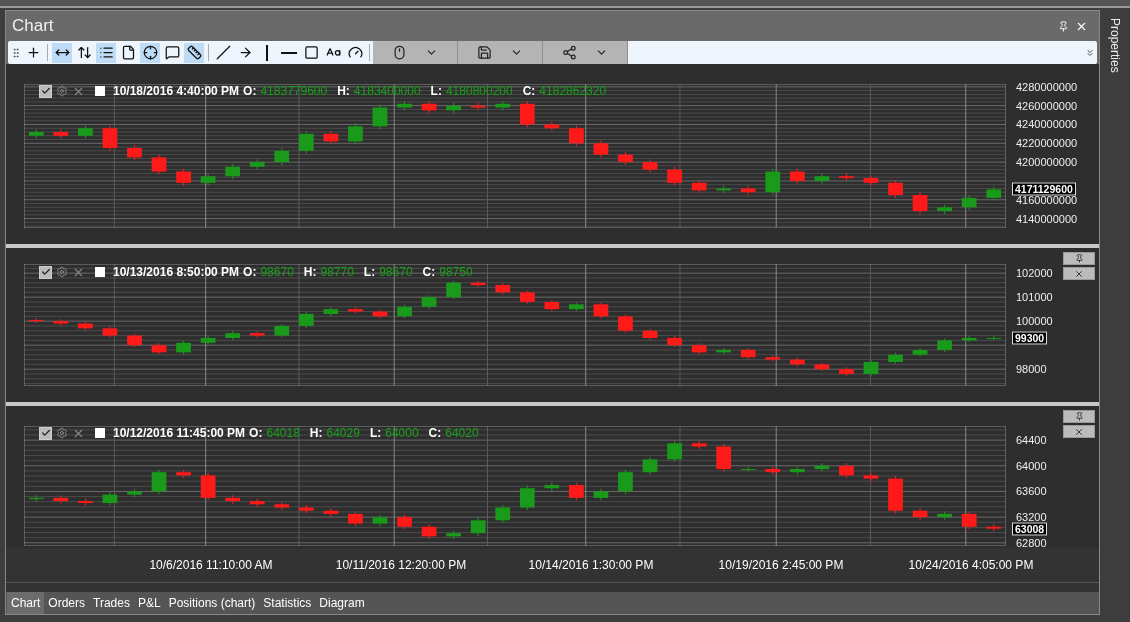  I want to click on side-tab: Properties, so click(1115, 45).